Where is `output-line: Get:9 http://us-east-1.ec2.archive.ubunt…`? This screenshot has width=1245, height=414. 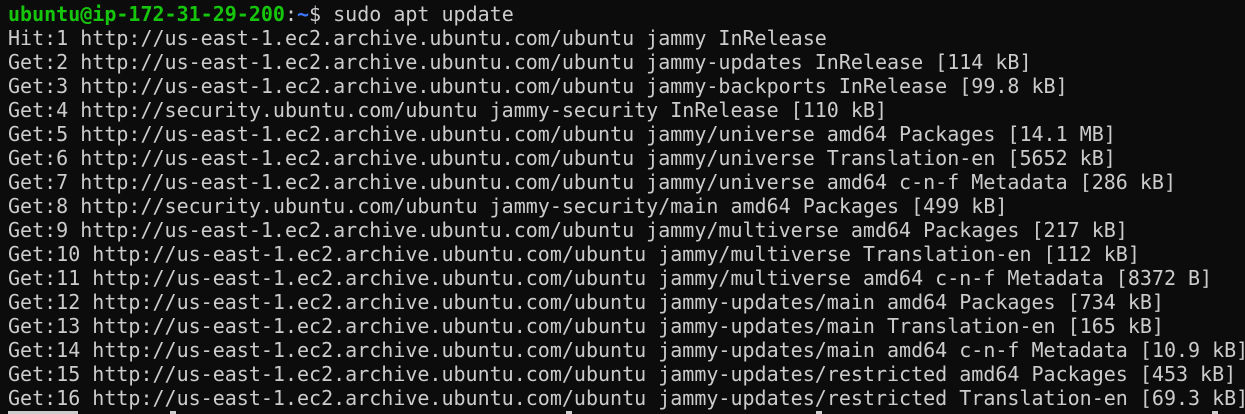 output-line: Get:9 http://us-east-1.ec2.archive.ubunt… is located at coordinates (568, 230).